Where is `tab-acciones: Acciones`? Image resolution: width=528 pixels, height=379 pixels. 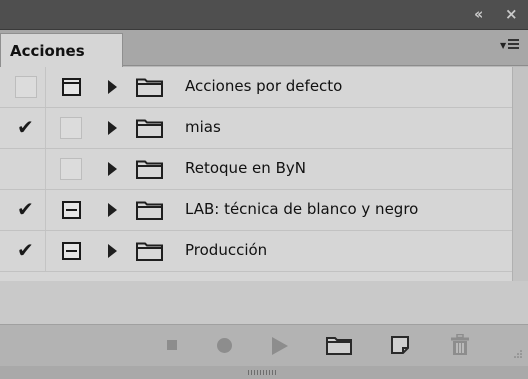
tab-acciones: Acciones is located at coordinates (61, 50).